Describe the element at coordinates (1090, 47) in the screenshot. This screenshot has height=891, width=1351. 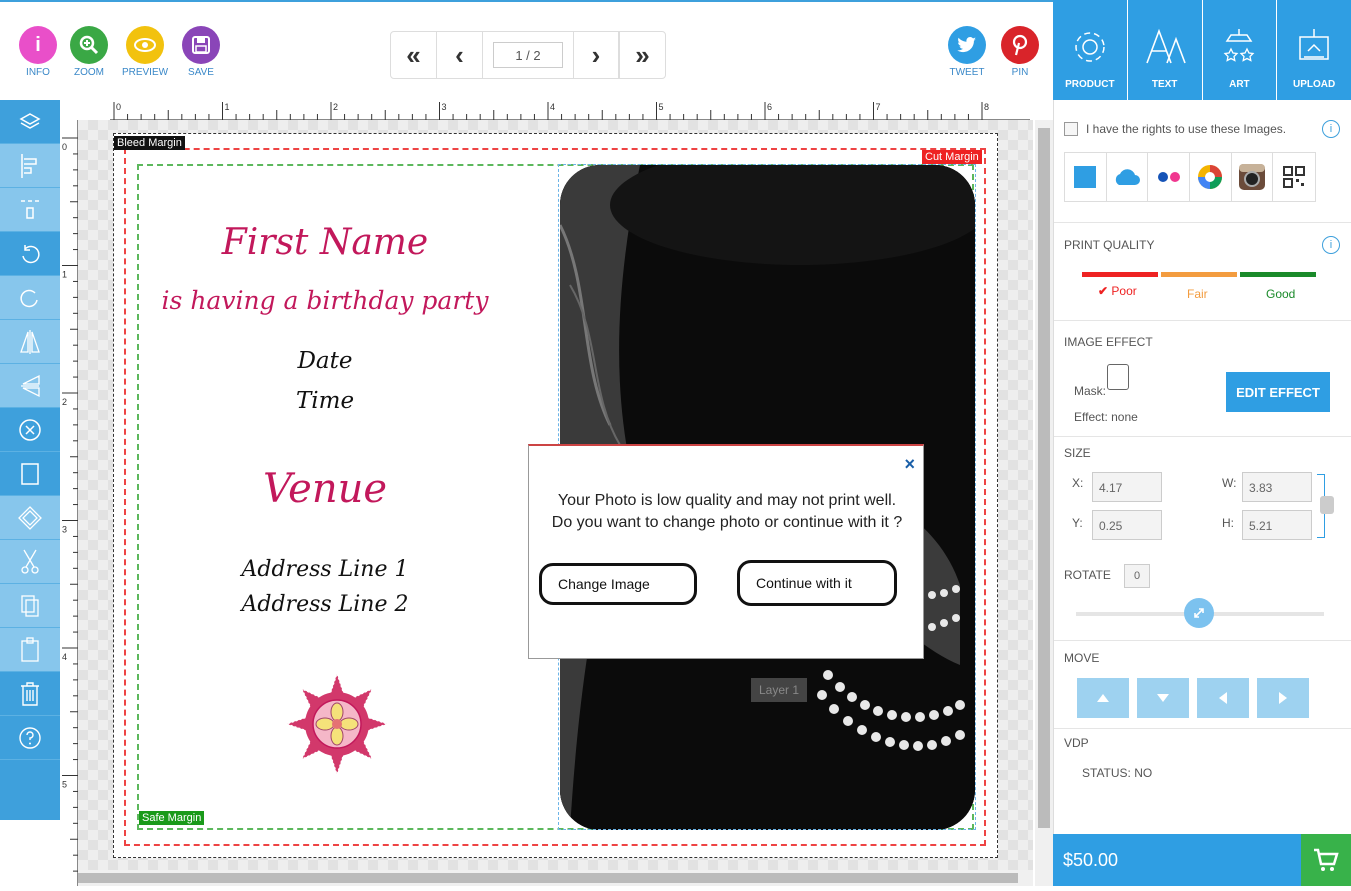
I see `gear-icon` at that location.